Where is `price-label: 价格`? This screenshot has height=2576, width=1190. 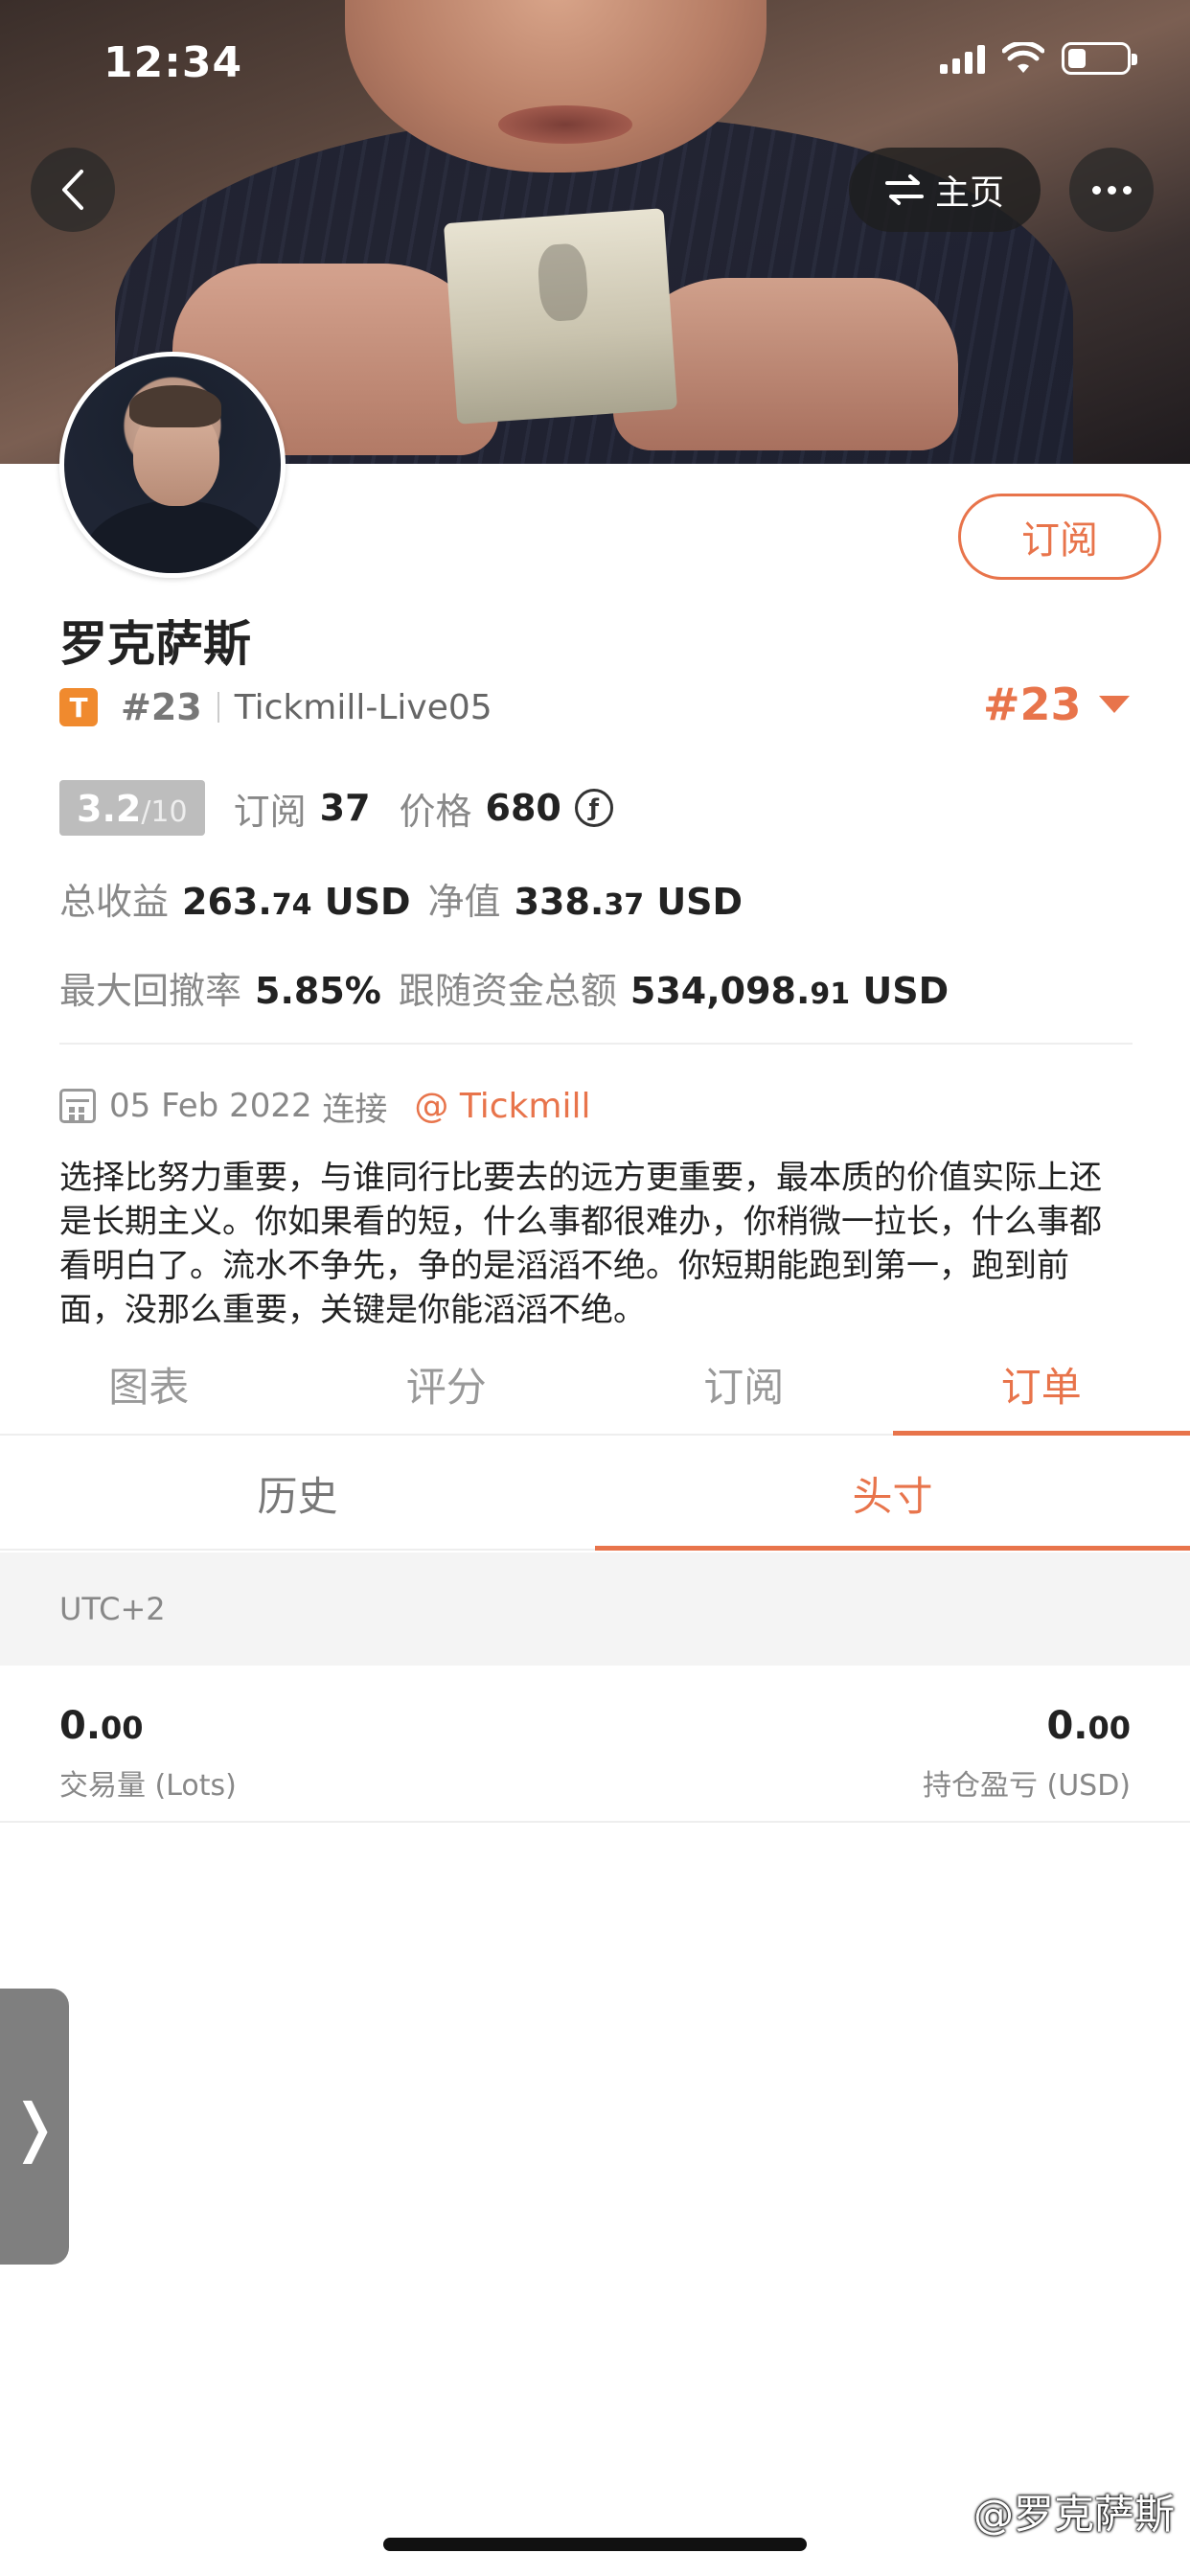 price-label: 价格 is located at coordinates (436, 811).